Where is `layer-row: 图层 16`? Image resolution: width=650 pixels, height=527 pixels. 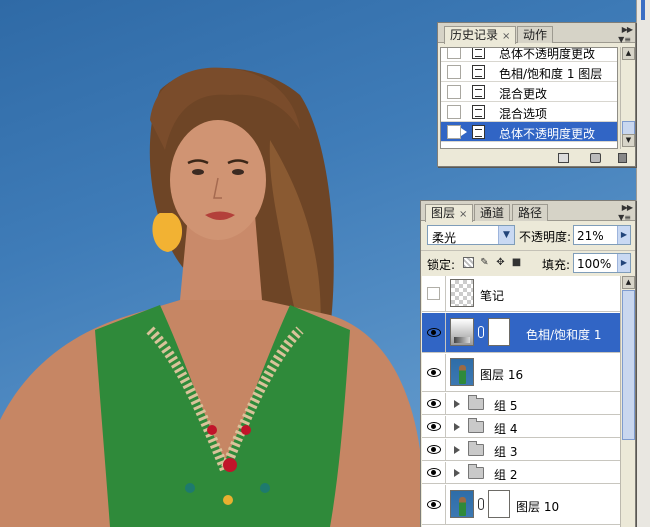
layer-row: 图层 16 is located at coordinates (521, 373).